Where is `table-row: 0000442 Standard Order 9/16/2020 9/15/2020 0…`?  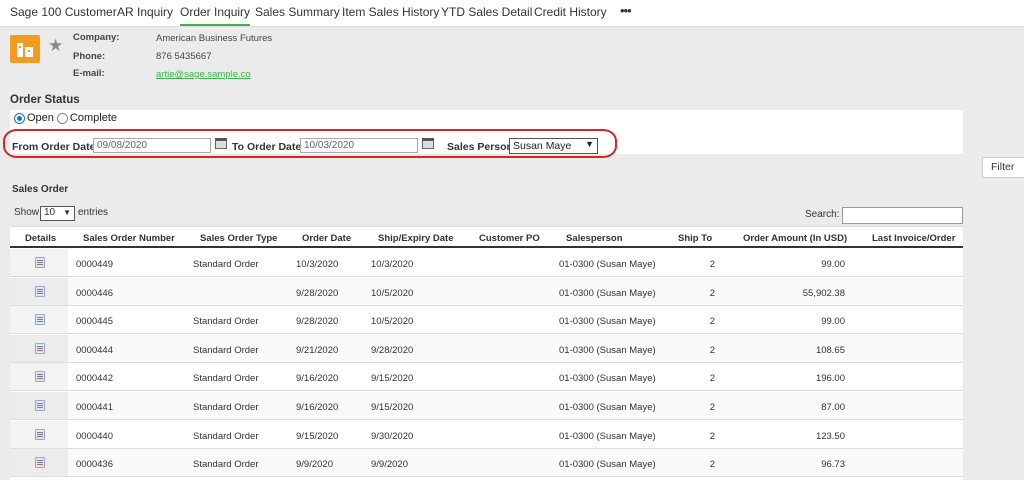
table-row: 0000442 Standard Order 9/16/2020 9/15/2020 0… is located at coordinates (486, 377).